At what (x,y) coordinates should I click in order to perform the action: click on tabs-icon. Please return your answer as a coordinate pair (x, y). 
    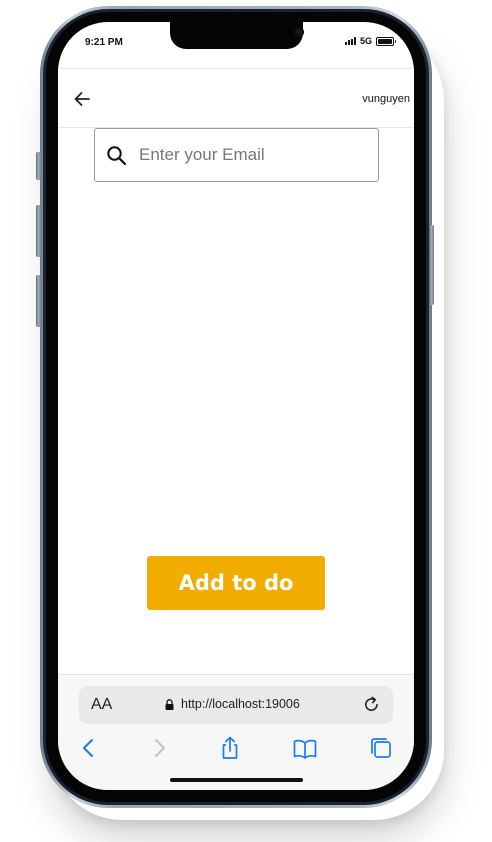
    Looking at the image, I should click on (381, 748).